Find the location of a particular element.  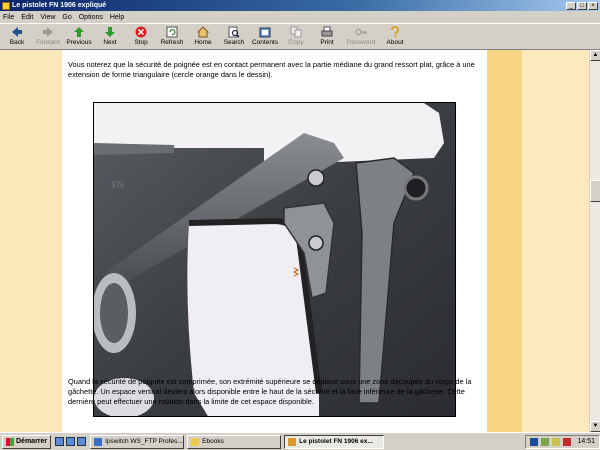

forward-button: Forward is located at coordinates (48, 37).